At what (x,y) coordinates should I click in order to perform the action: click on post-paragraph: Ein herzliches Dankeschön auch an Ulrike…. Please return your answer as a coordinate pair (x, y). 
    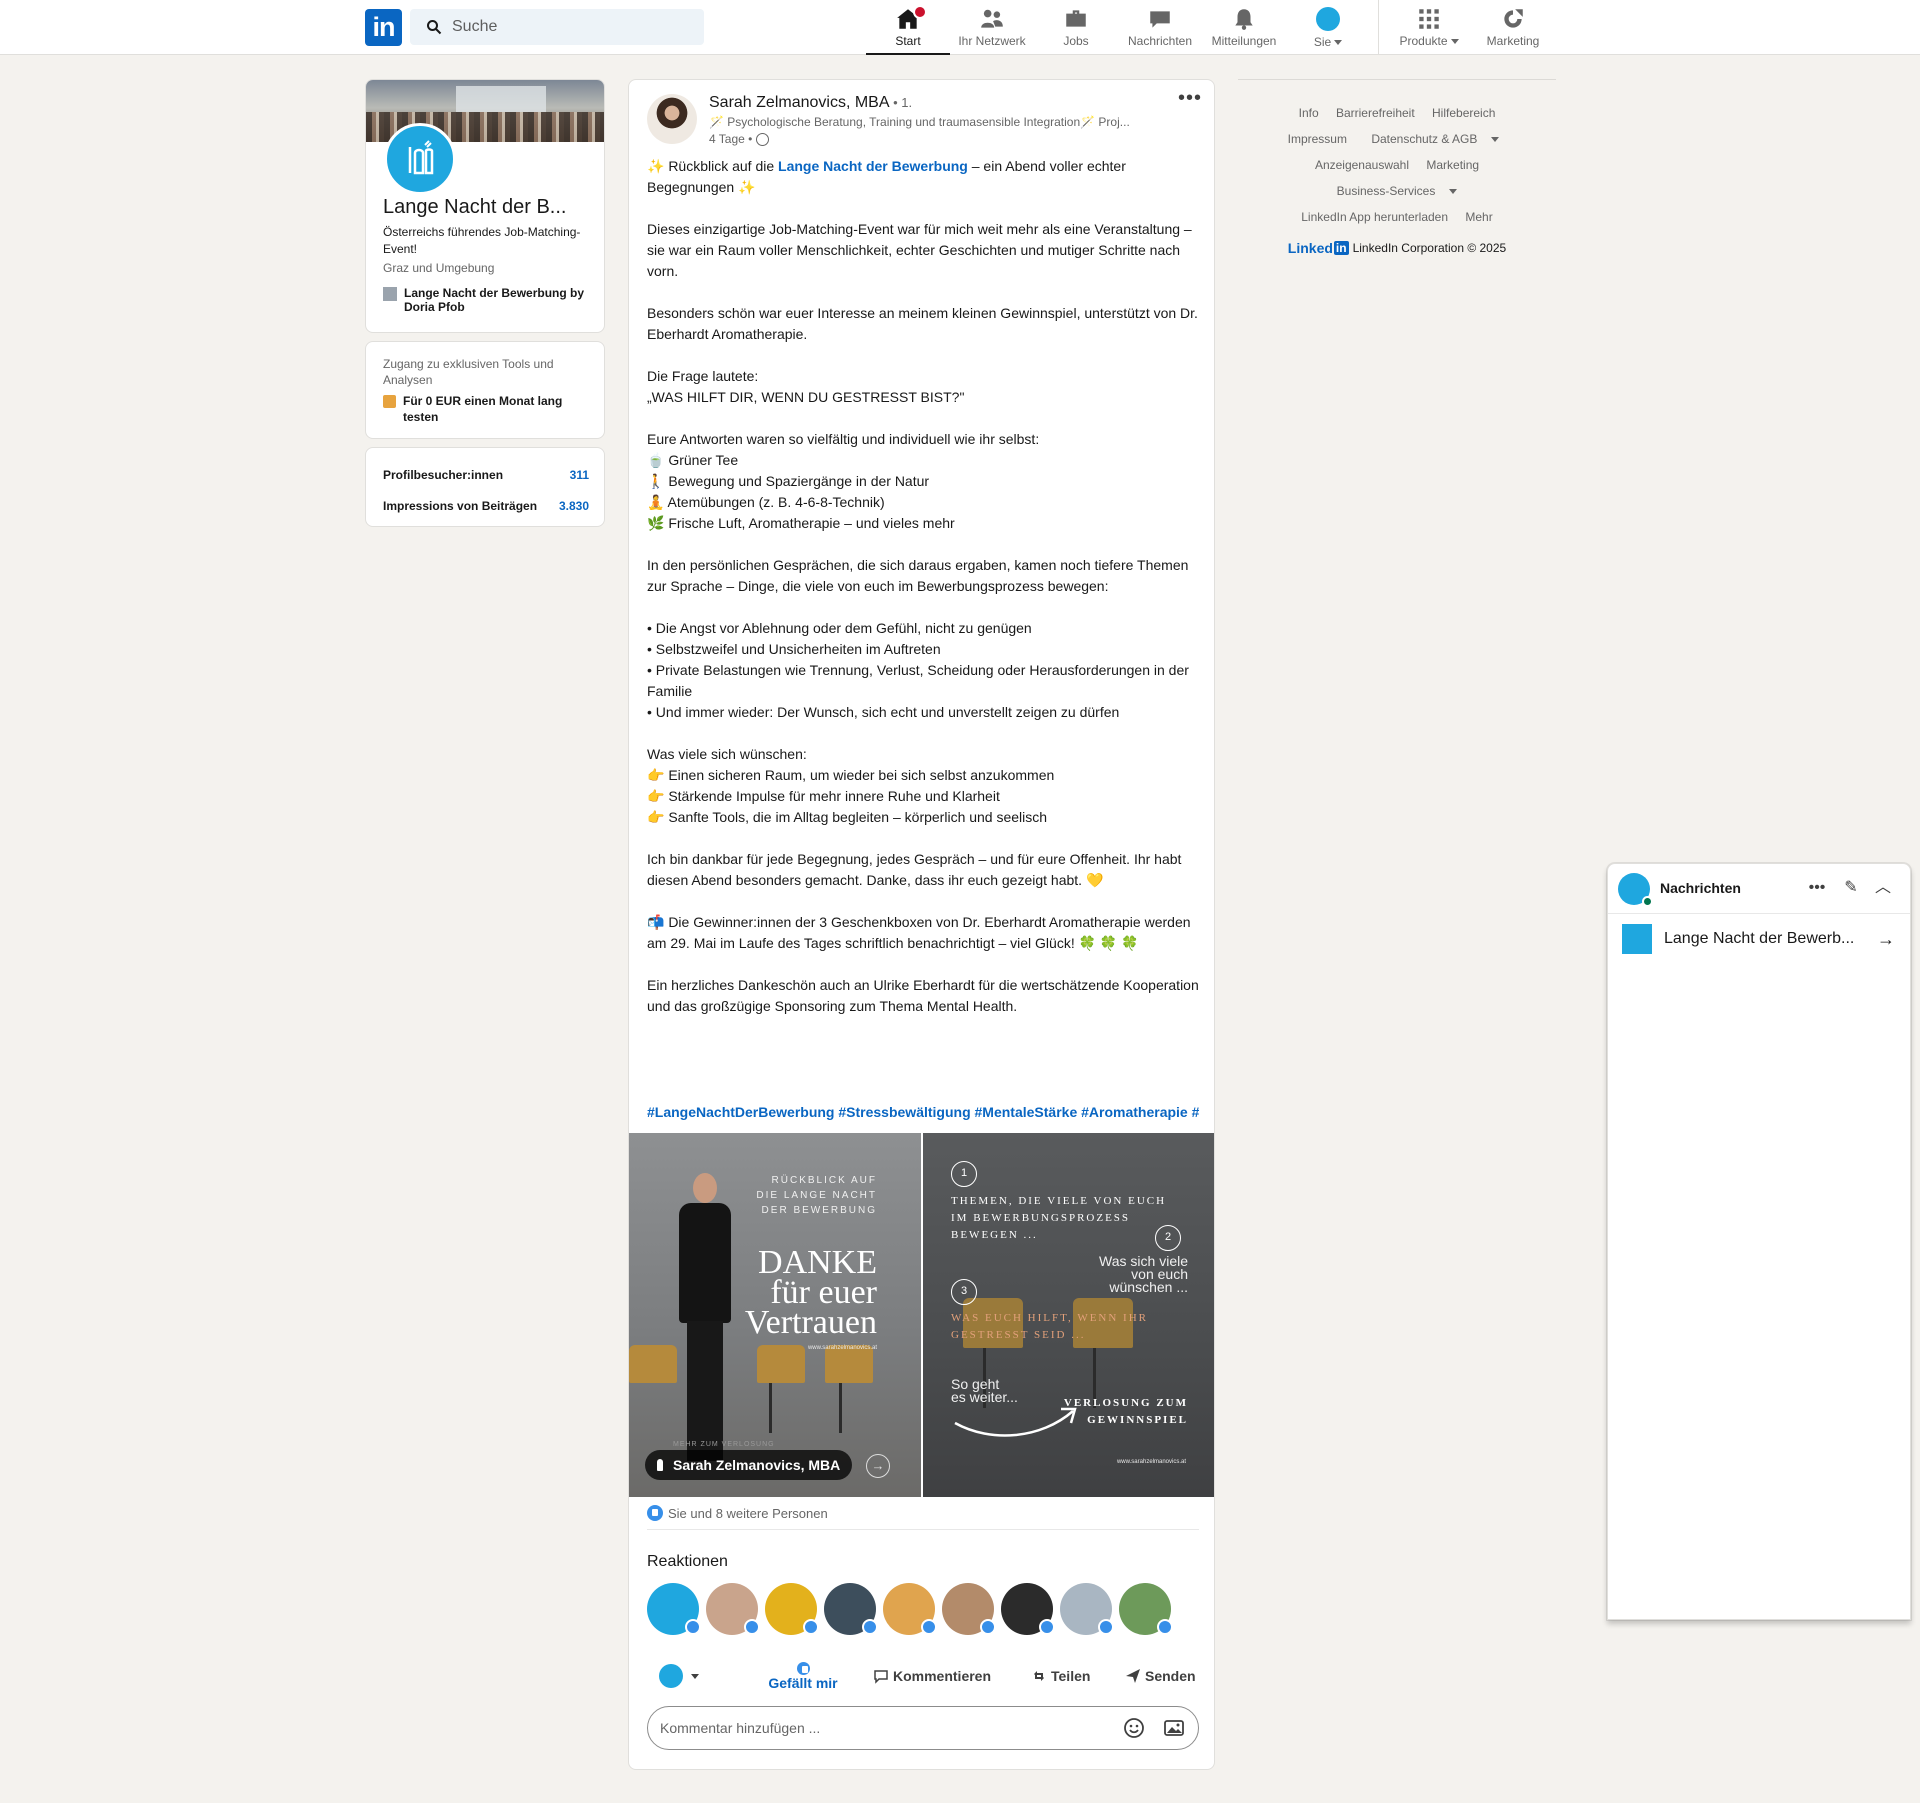
    Looking at the image, I should click on (925, 995).